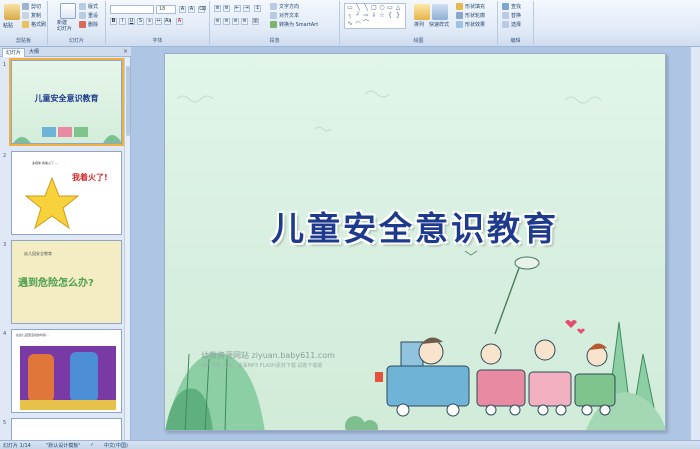  Describe the element at coordinates (358, 23) in the screenshot. I see `callout-shape-icon: ◠` at that location.